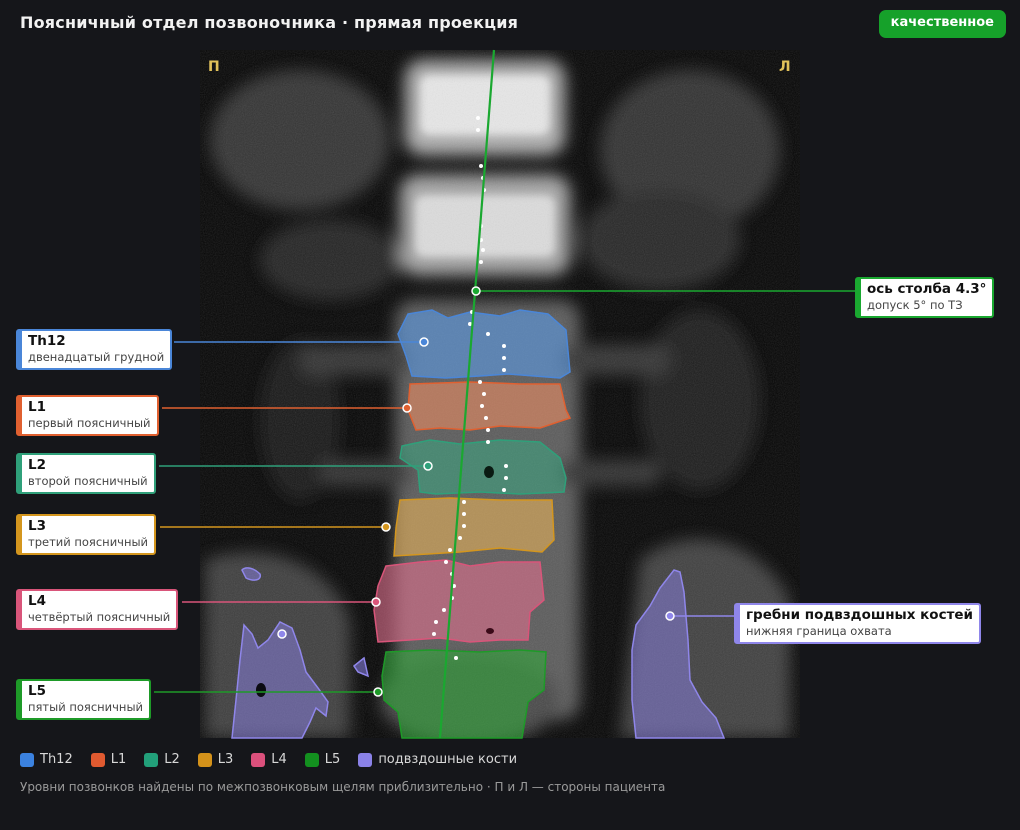 The height and width of the screenshot is (830, 1020). Describe the element at coordinates (172, 759) in the screenshot. I see `legend-label: L2` at that location.